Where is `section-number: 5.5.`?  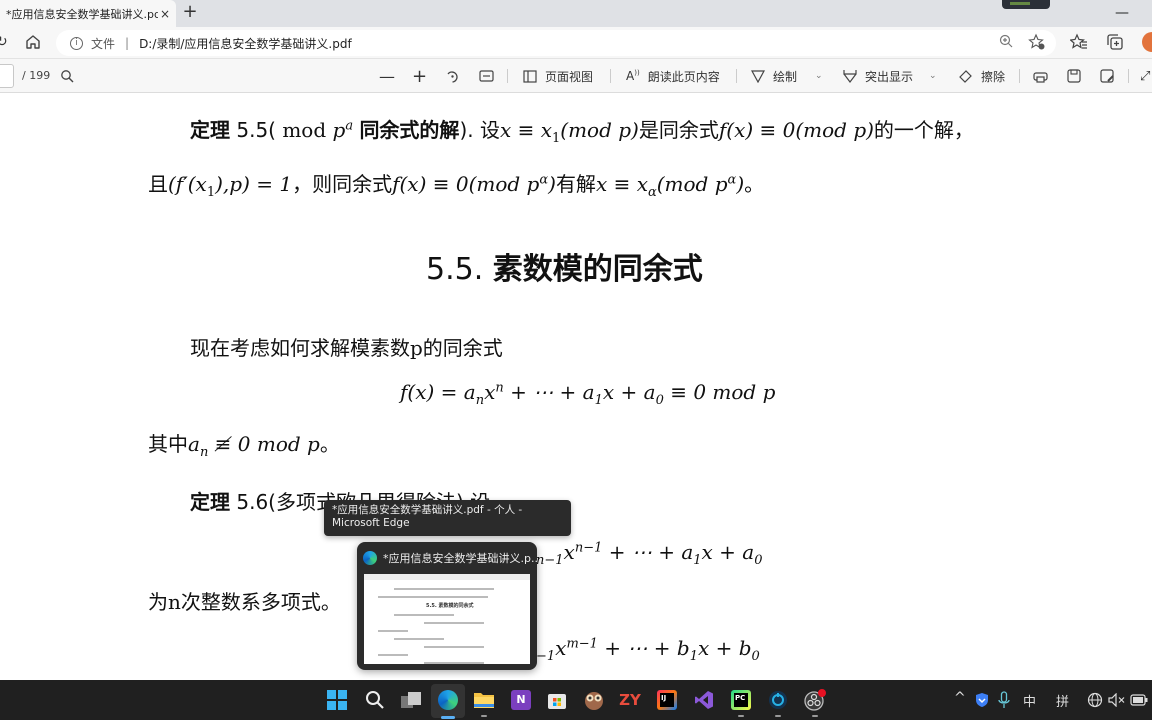 section-number: 5.5. is located at coordinates (455, 269).